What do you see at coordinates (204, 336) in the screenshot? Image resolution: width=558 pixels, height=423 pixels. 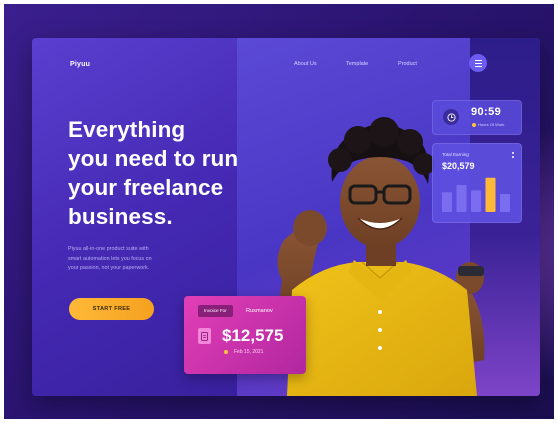 I see `document-icon` at bounding box center [204, 336].